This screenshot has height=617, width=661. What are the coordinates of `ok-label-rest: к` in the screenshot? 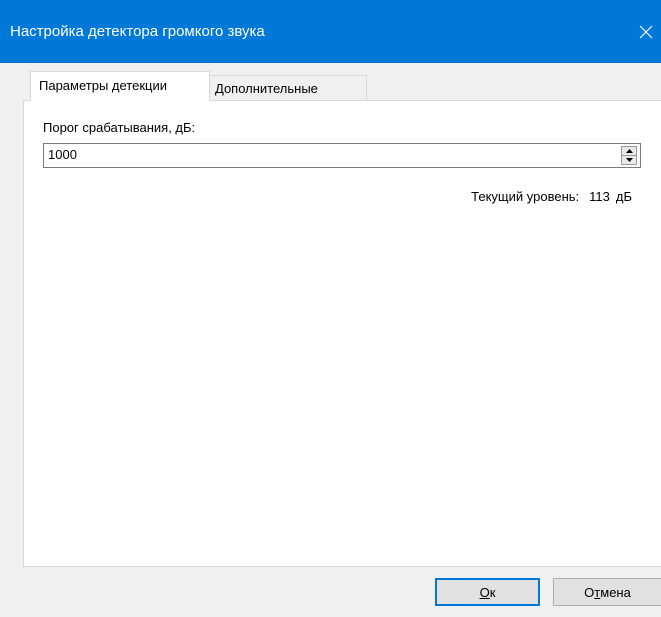 It's located at (492, 592).